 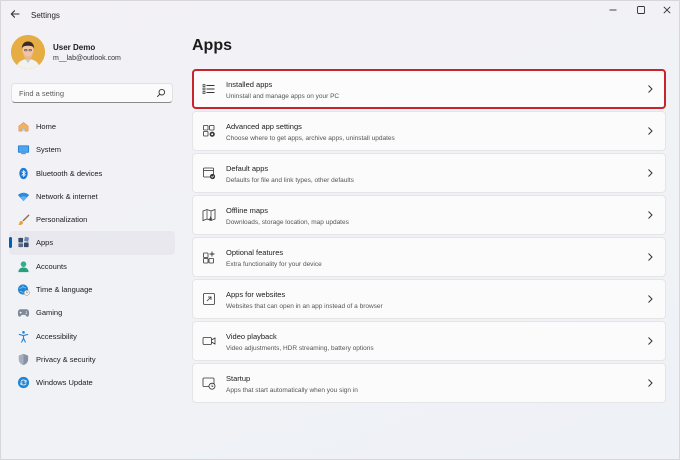 I want to click on web-app-icon, so click(x=209, y=299).